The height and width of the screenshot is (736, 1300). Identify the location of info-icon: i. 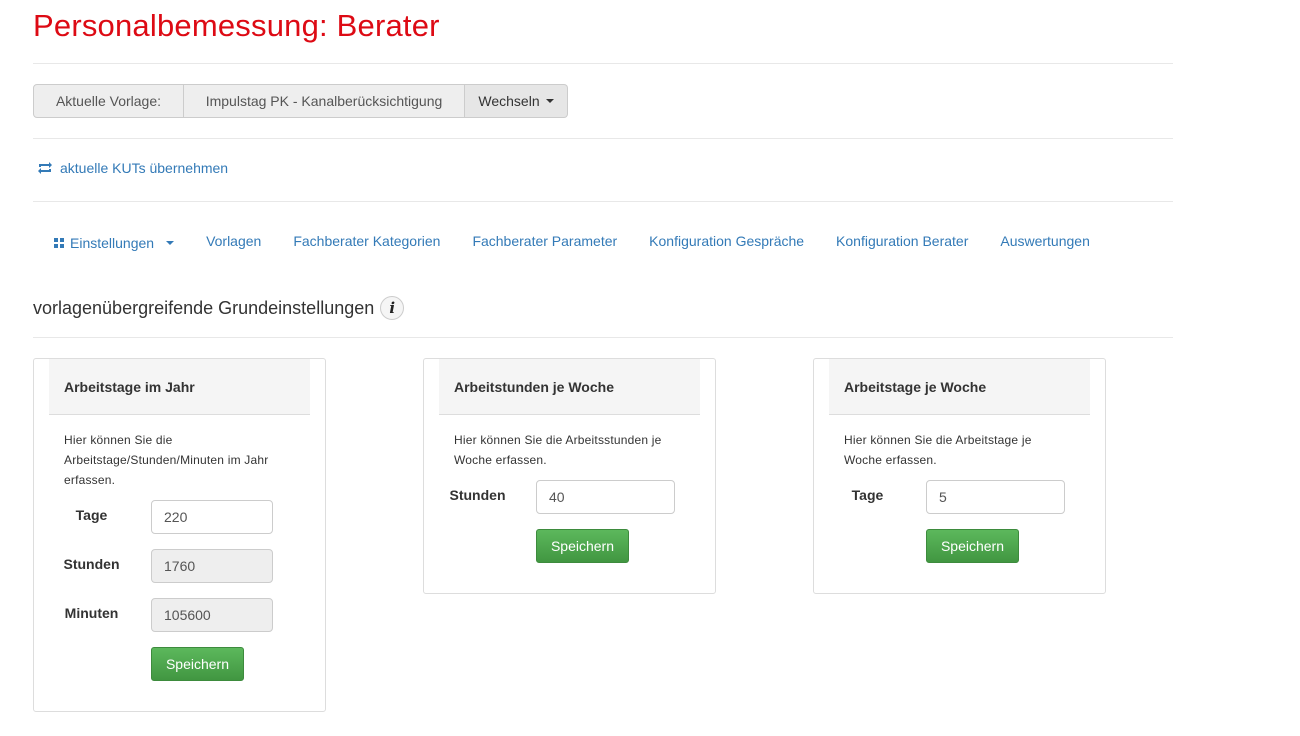
(392, 308).